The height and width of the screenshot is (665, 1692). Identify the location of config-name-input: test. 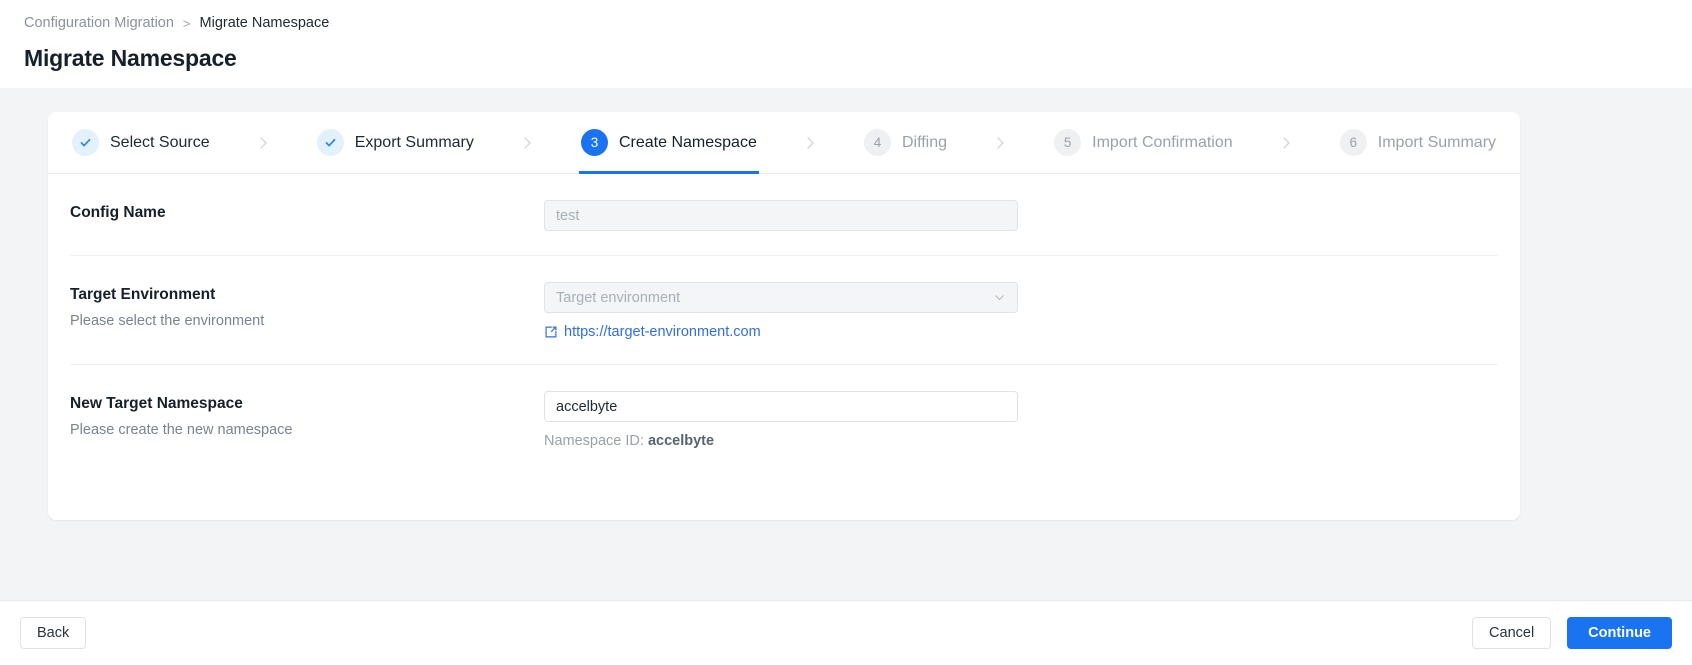
(781, 215).